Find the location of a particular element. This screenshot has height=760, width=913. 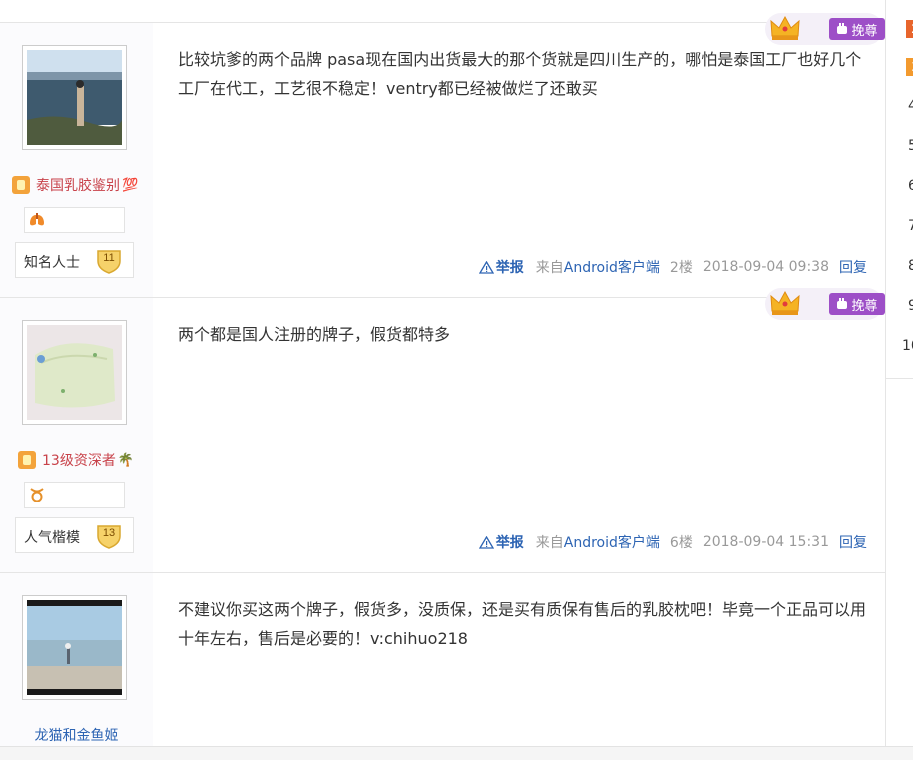

username-emoji: 💯 is located at coordinates (130, 185).